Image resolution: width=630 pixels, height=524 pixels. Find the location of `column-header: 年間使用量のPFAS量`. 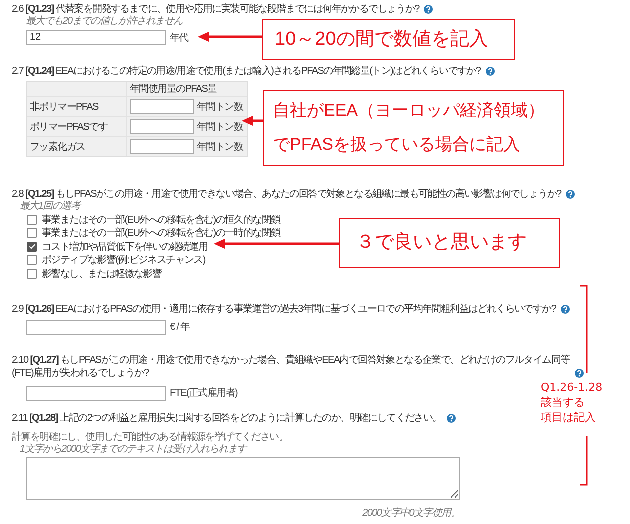

column-header: 年間使用量のPFAS量 is located at coordinates (173, 89).